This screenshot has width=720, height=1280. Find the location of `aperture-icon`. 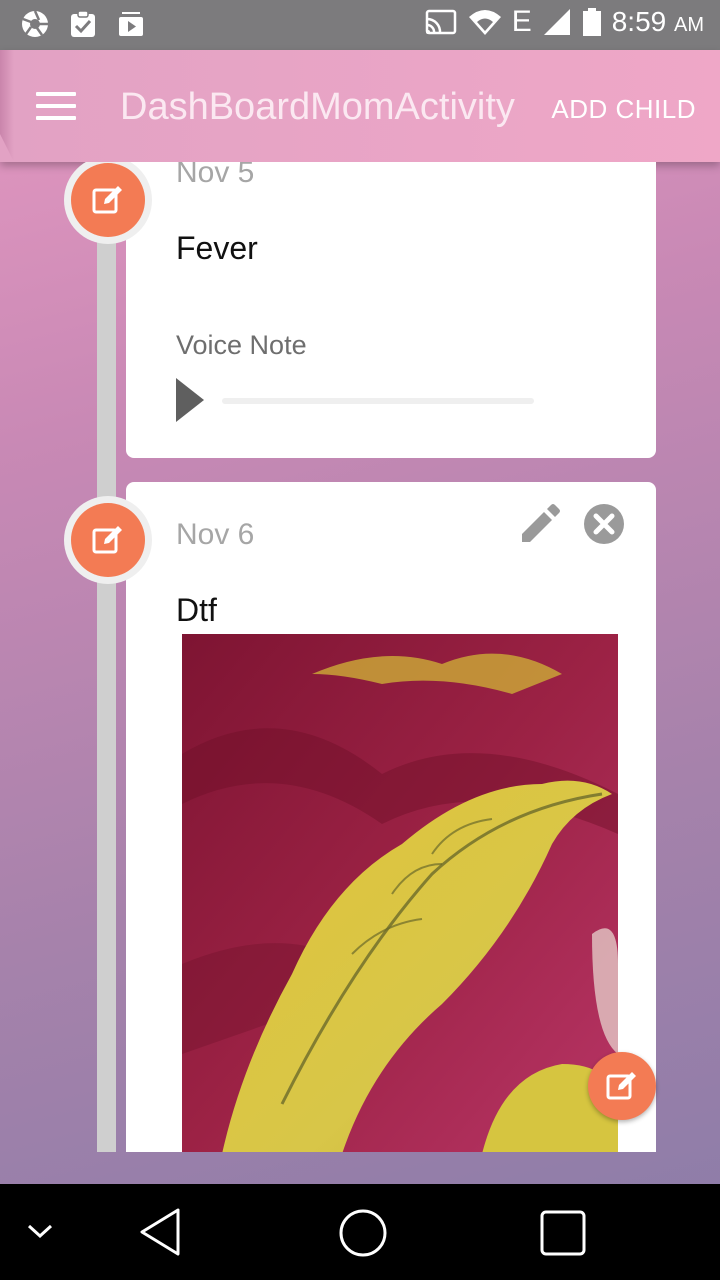

aperture-icon is located at coordinates (35, 23).